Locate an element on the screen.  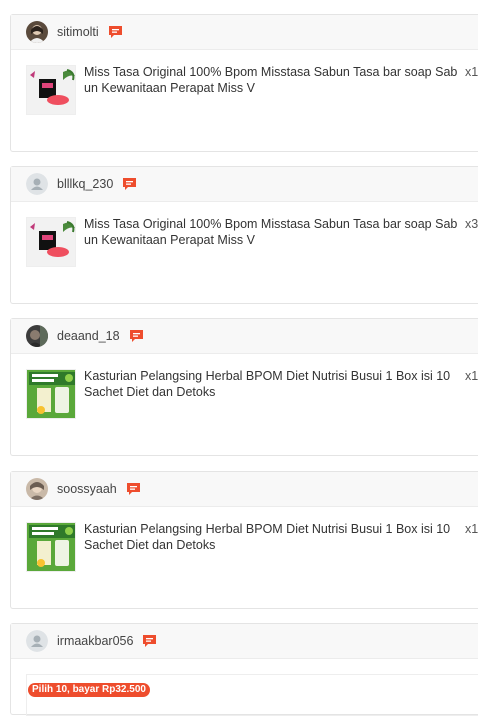
buyer-username: blllkq_230 is located at coordinates (85, 184).